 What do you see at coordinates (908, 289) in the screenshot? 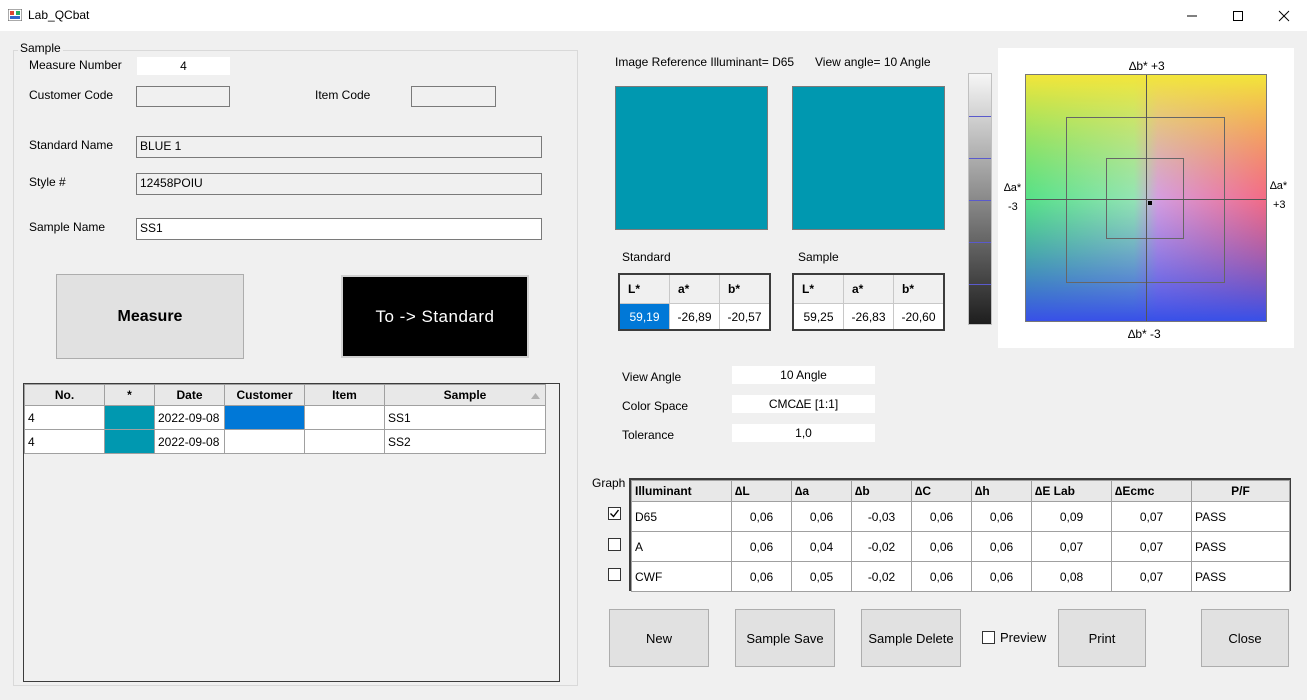
I see `sample-b-header: b*` at bounding box center [908, 289].